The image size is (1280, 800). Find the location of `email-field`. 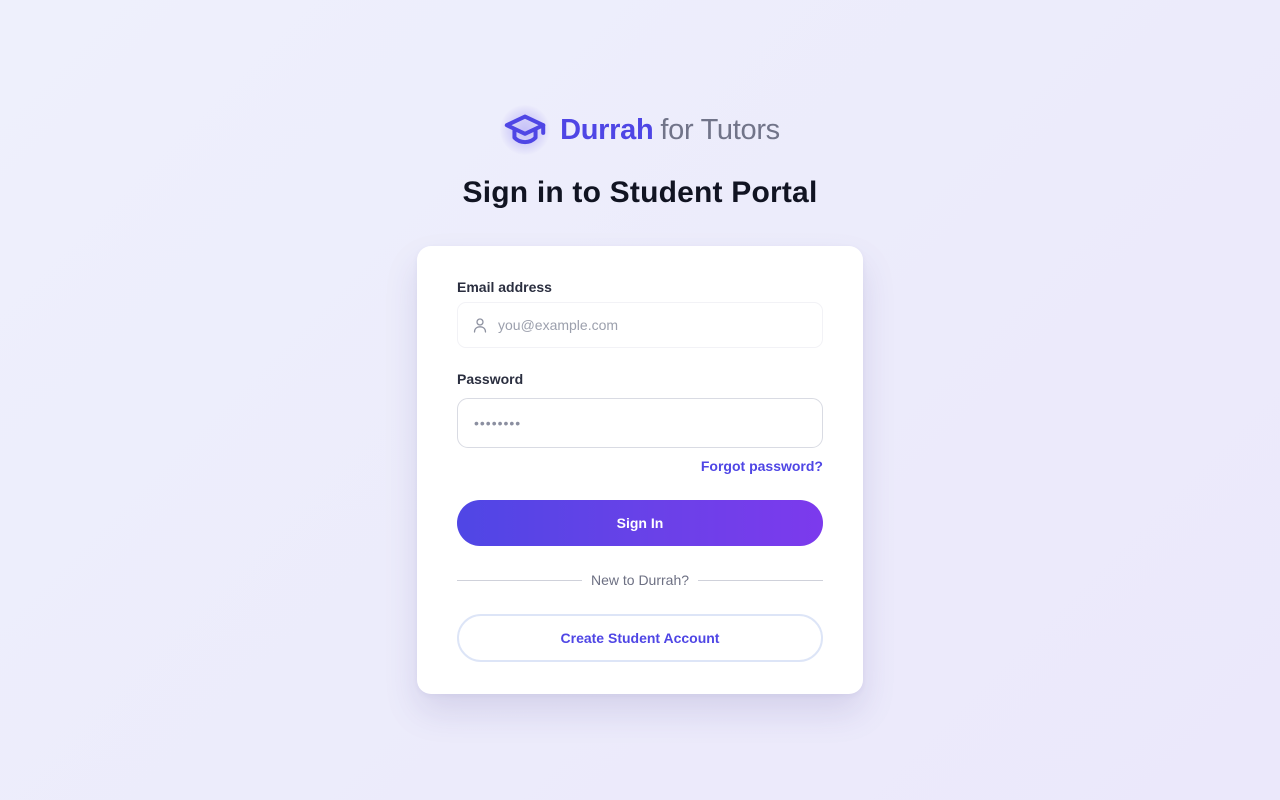

email-field is located at coordinates (640, 325).